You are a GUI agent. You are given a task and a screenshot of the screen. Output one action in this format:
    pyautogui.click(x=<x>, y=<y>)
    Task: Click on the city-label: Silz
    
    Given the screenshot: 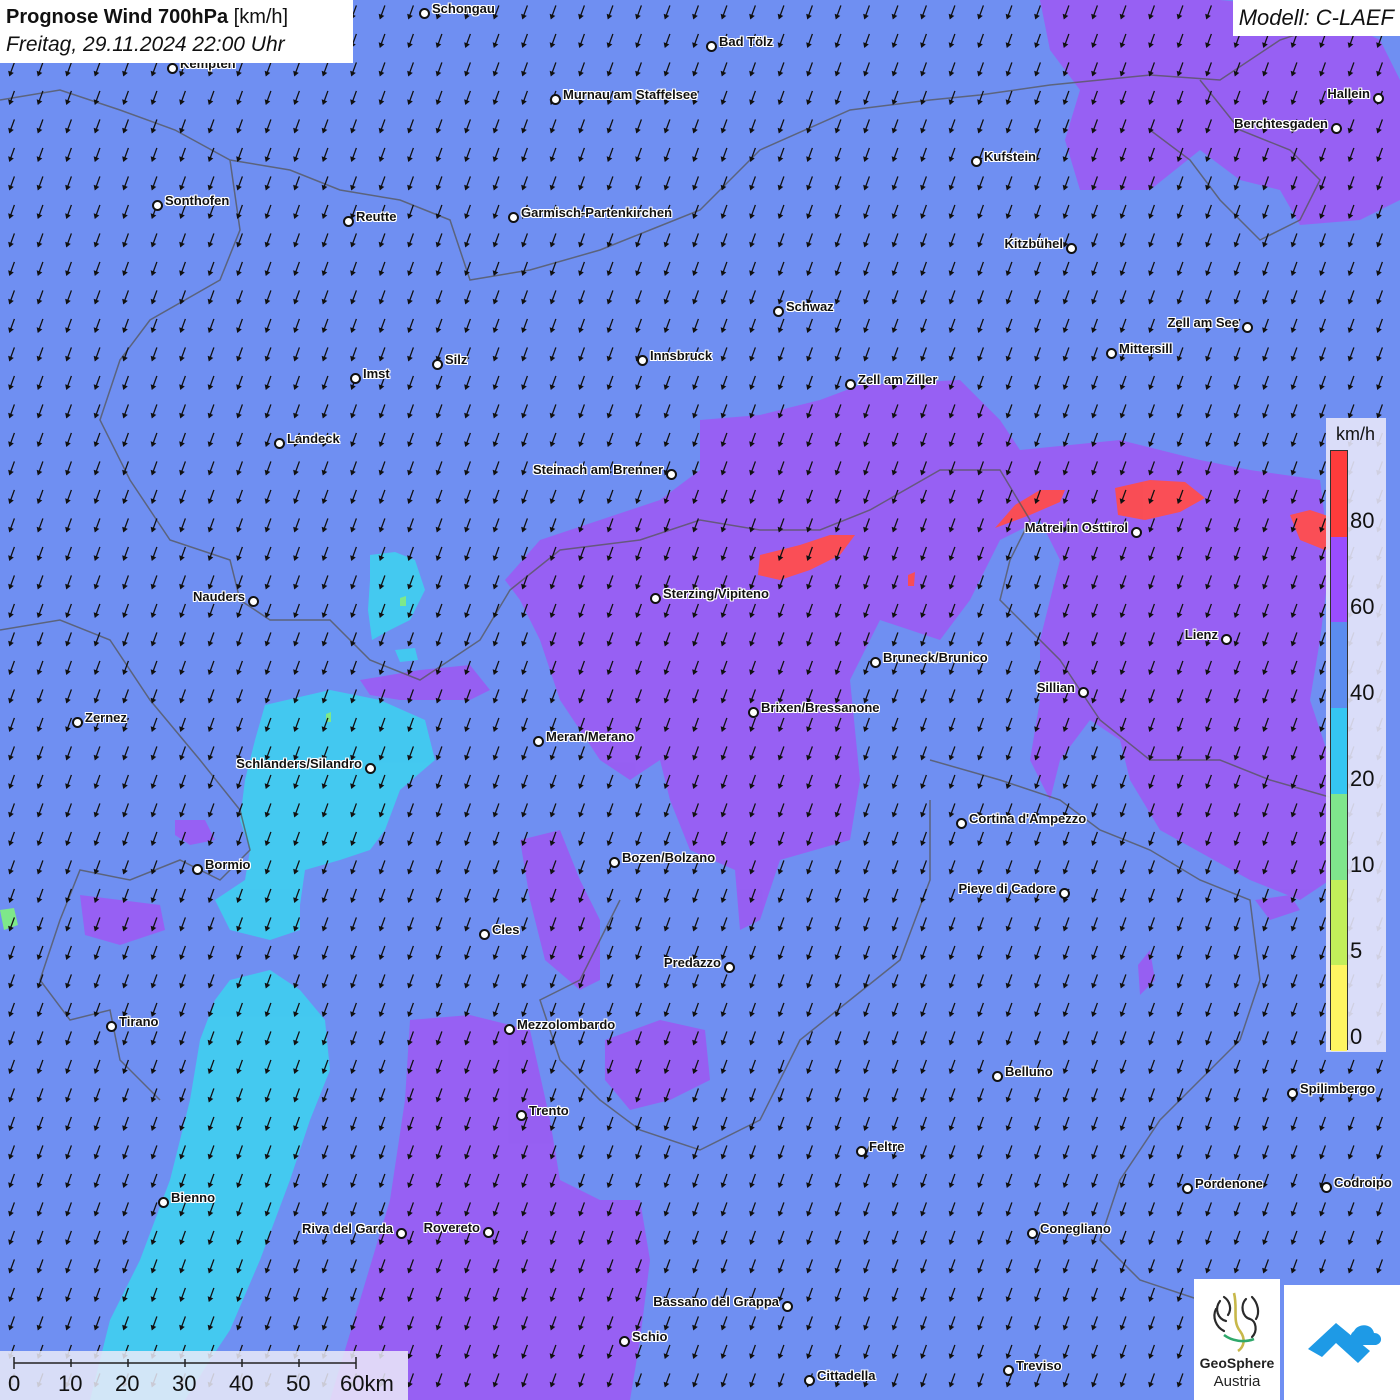 What is the action you would take?
    pyautogui.click(x=456, y=359)
    